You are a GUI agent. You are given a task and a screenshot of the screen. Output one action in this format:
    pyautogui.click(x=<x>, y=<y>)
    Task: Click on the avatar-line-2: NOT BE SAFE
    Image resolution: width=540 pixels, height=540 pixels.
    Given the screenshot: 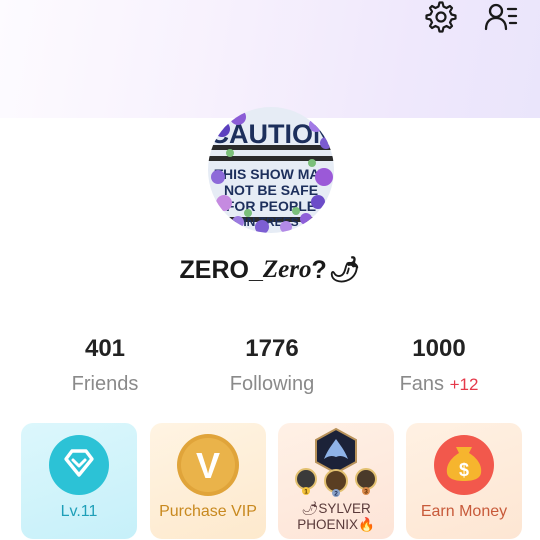 What is the action you would take?
    pyautogui.click(x=271, y=190)
    